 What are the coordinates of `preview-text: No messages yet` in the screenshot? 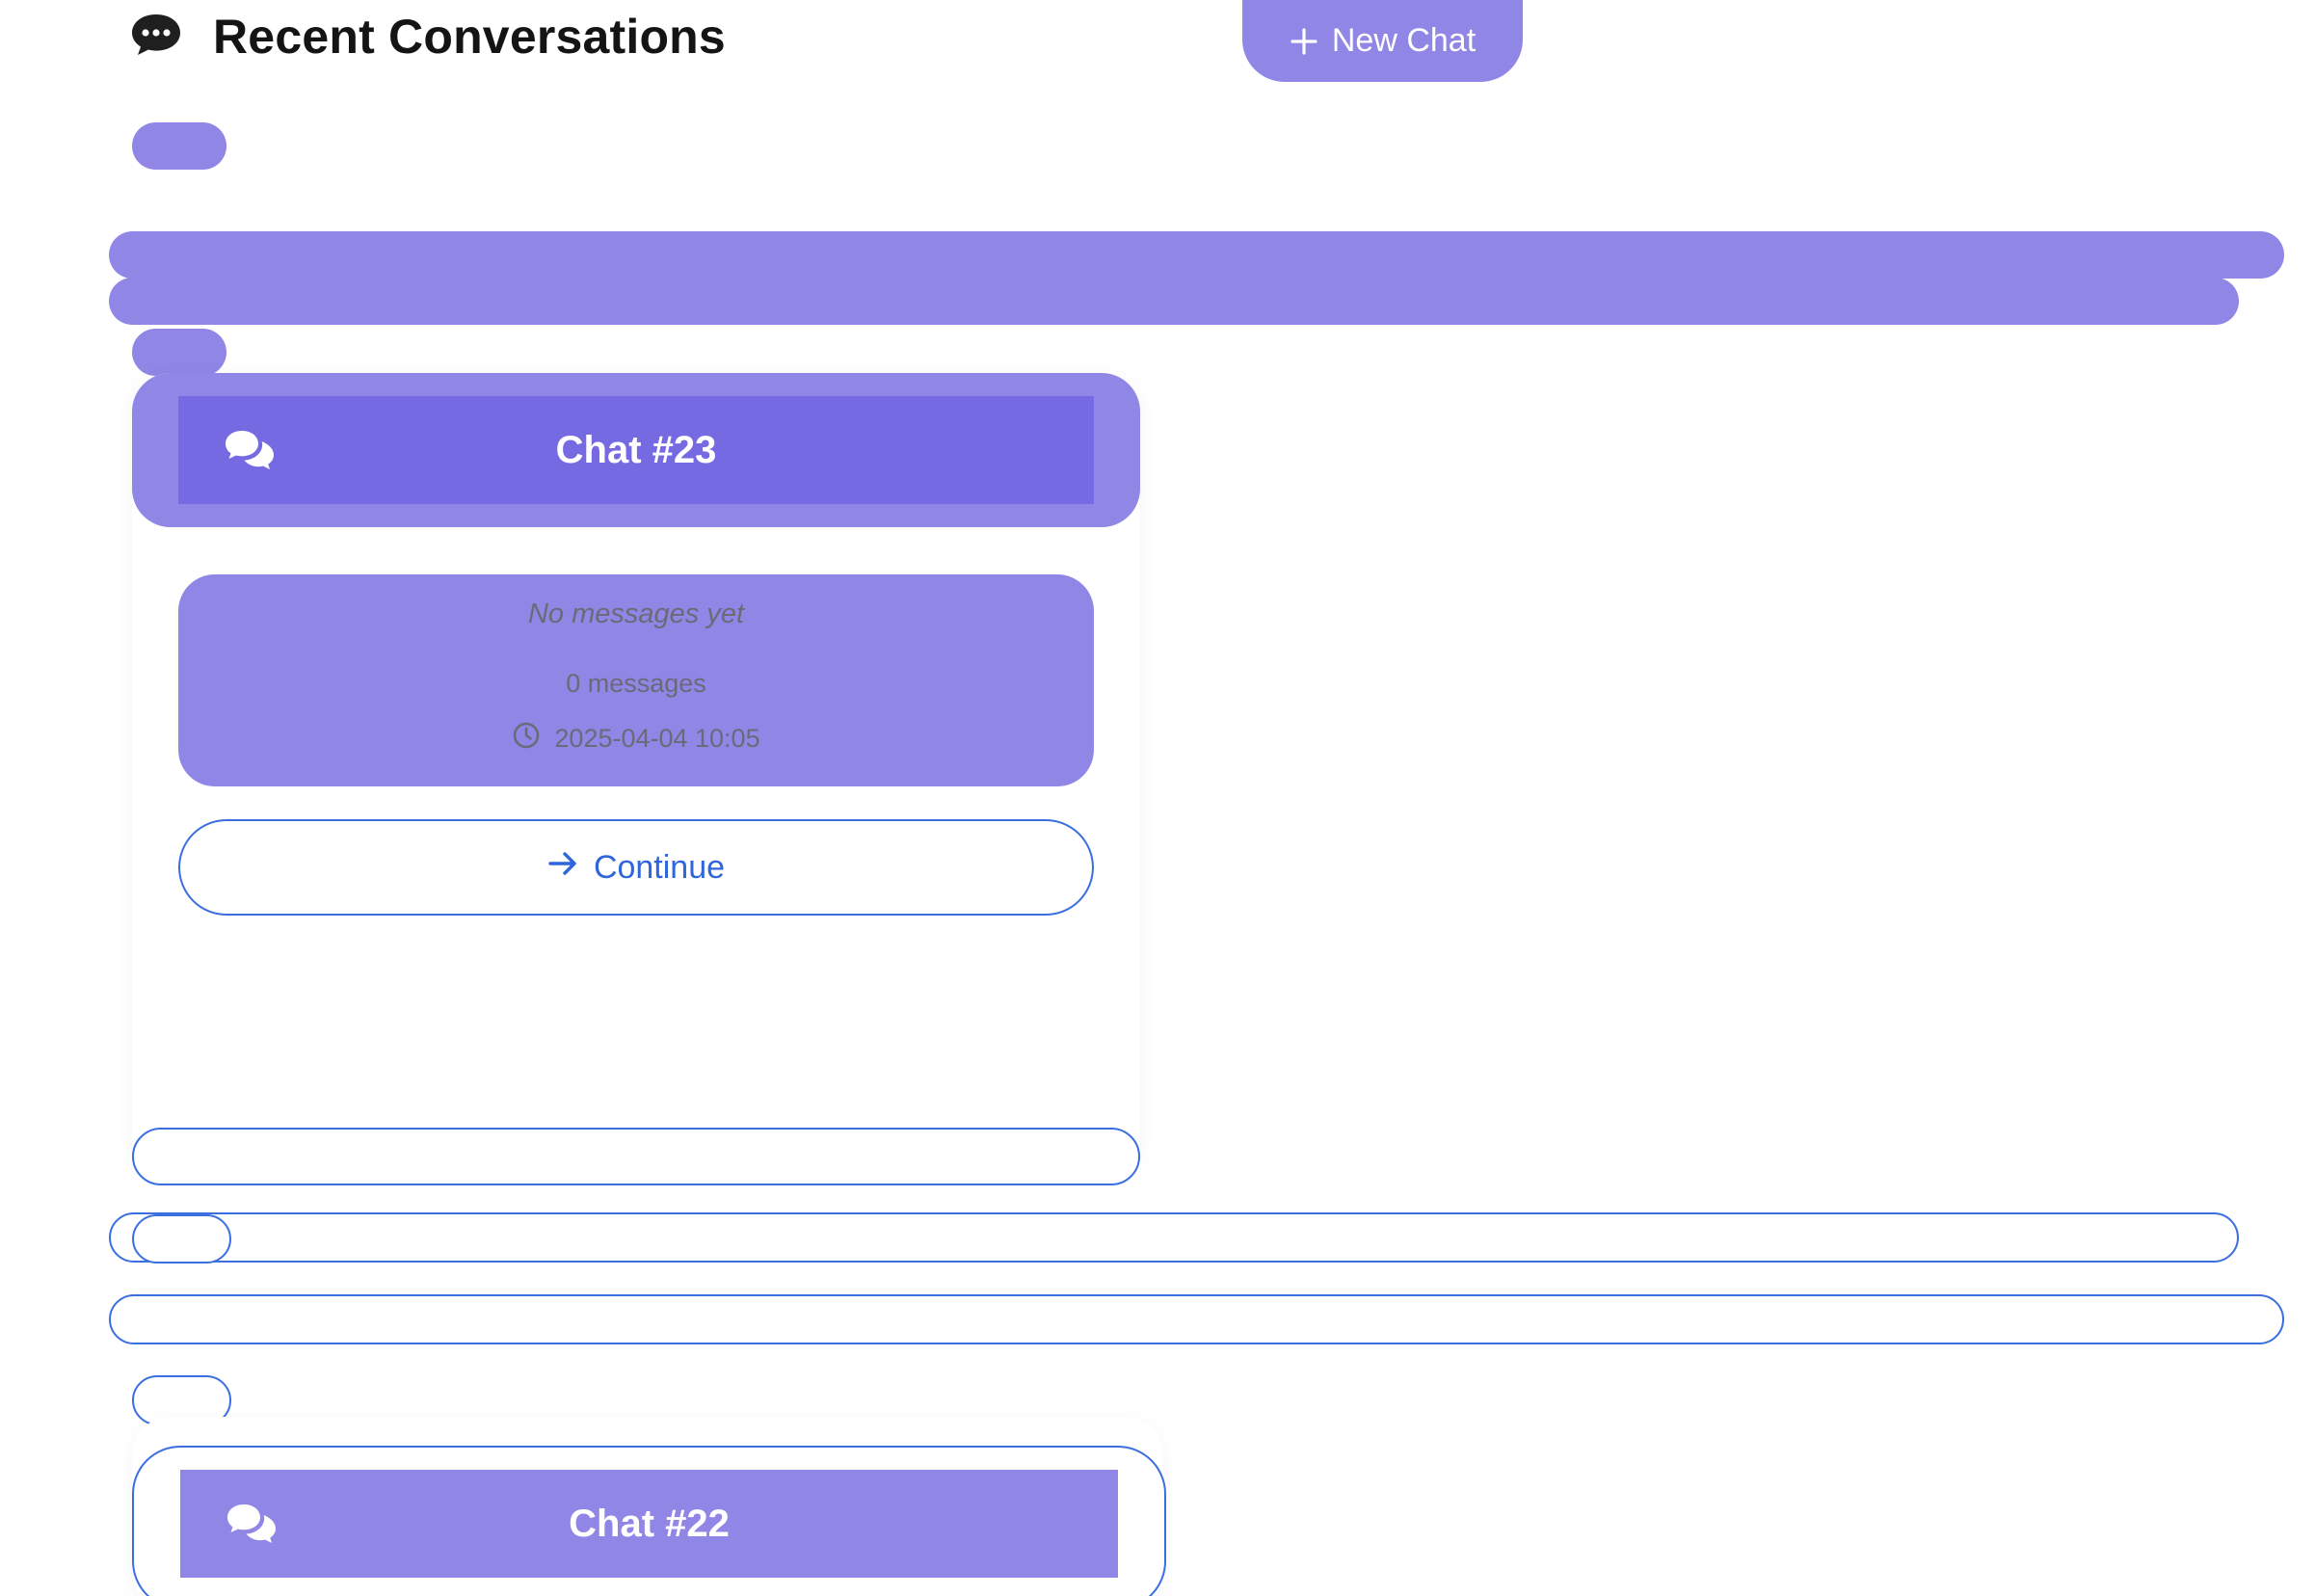 It's located at (636, 613).